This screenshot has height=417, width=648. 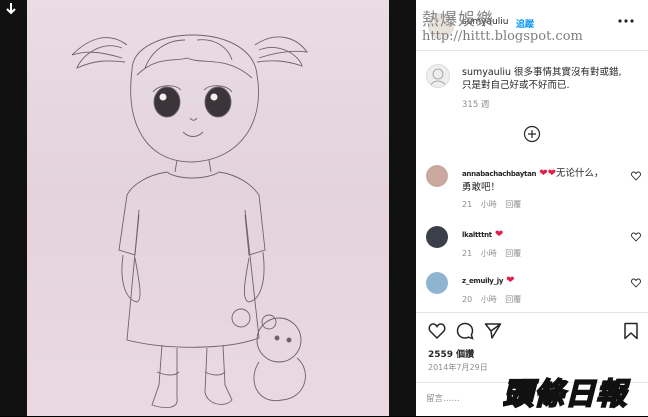 What do you see at coordinates (532, 134) in the screenshot?
I see `plus-circle-icon` at bounding box center [532, 134].